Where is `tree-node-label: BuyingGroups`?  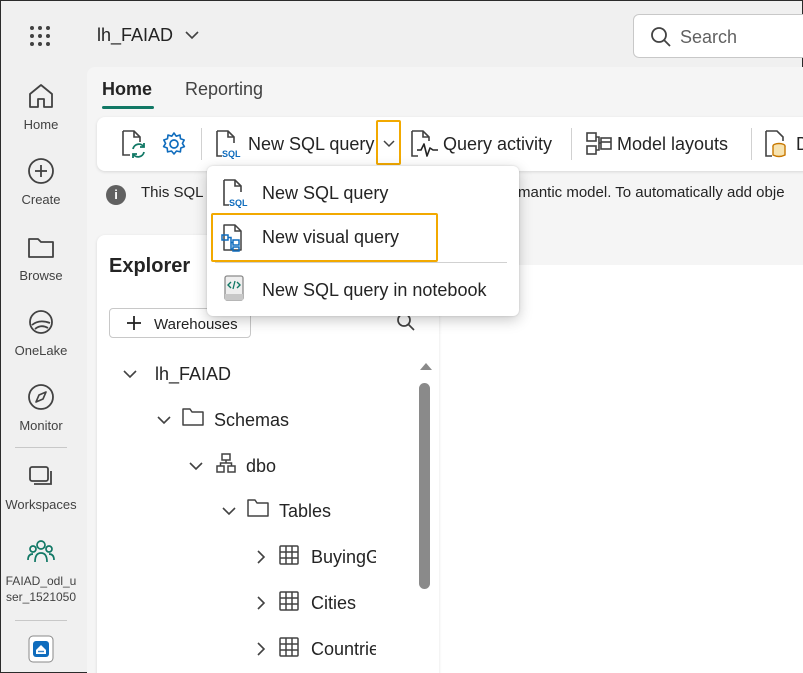
tree-node-label: BuyingGroups is located at coordinates (343, 557).